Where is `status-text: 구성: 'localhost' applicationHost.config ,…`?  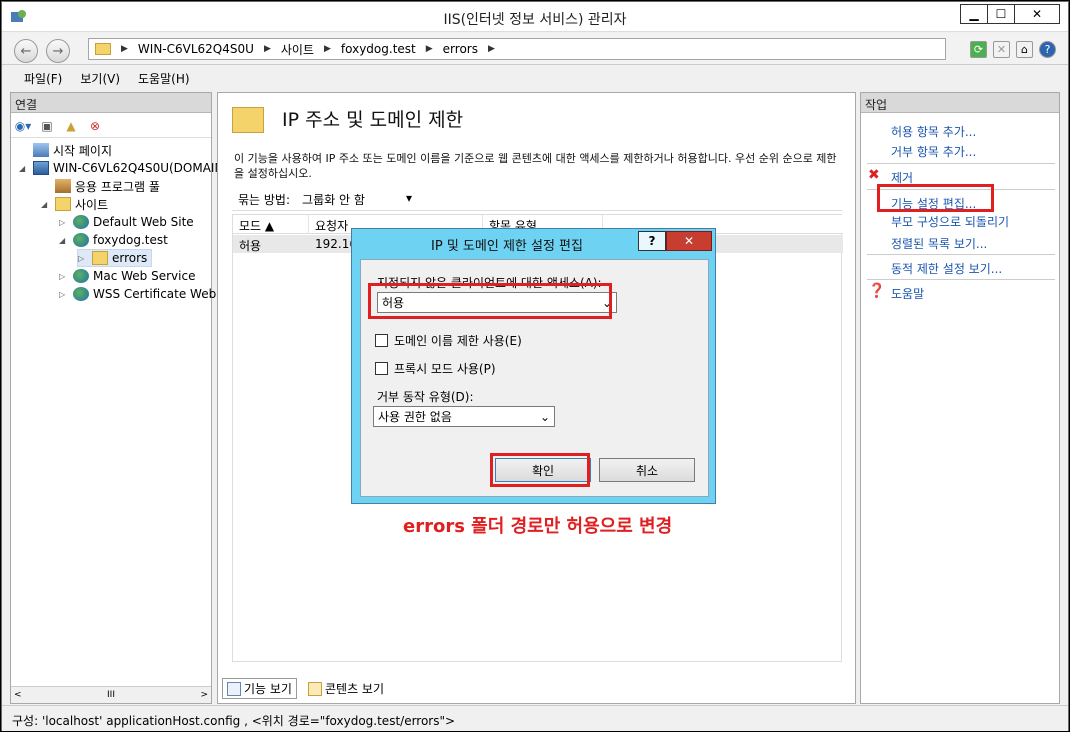 status-text: 구성: 'localhost' applicationHost.config ,… is located at coordinates (234, 721).